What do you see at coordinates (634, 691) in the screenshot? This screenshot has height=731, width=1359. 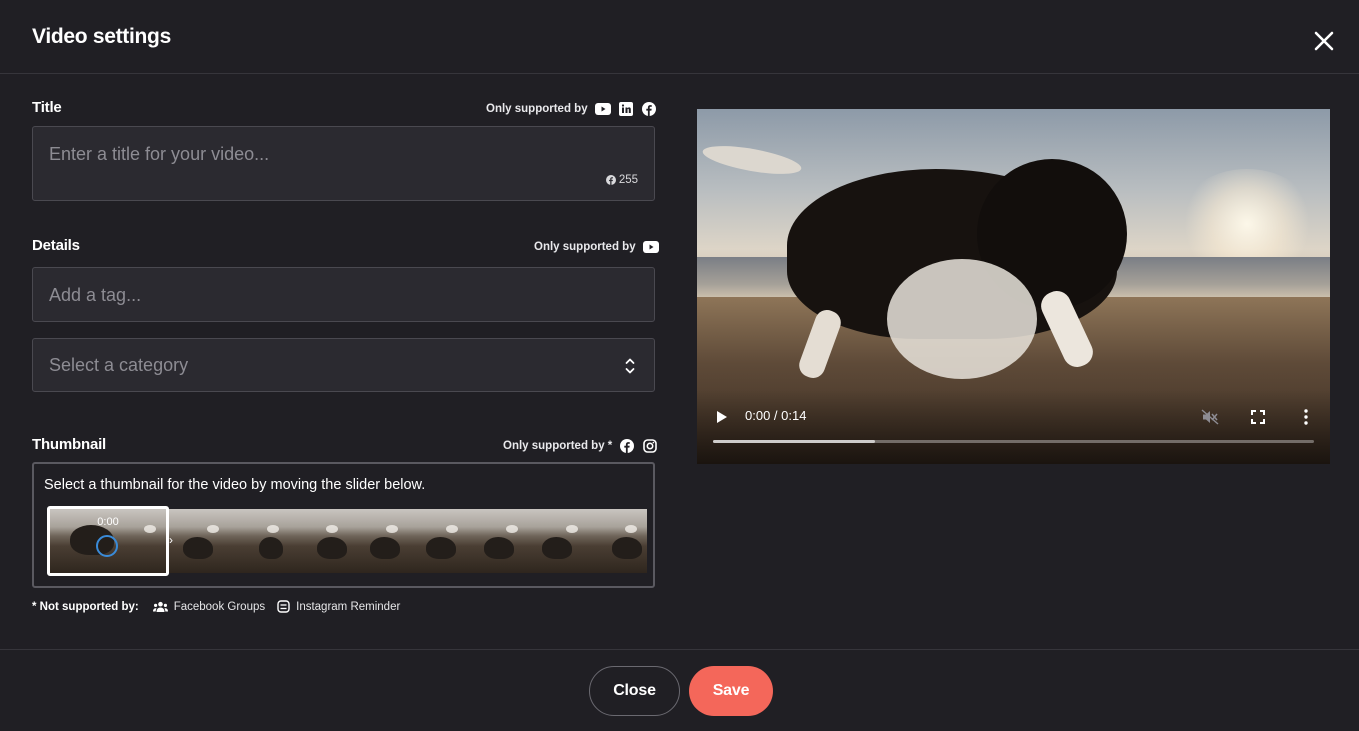 I see `close-button: Close` at bounding box center [634, 691].